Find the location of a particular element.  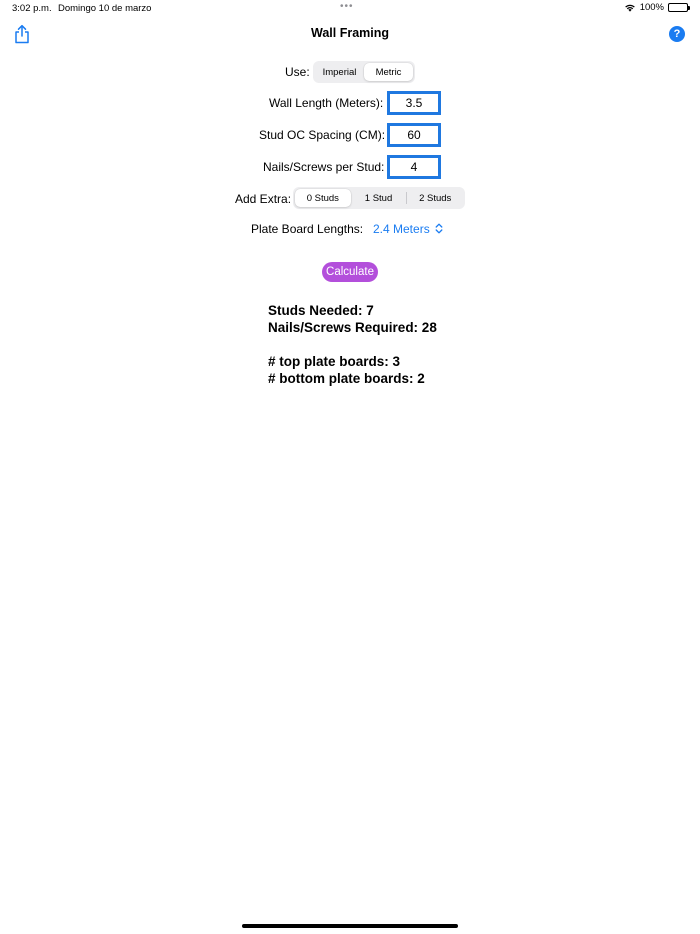

units-label: Use: is located at coordinates (297, 72).